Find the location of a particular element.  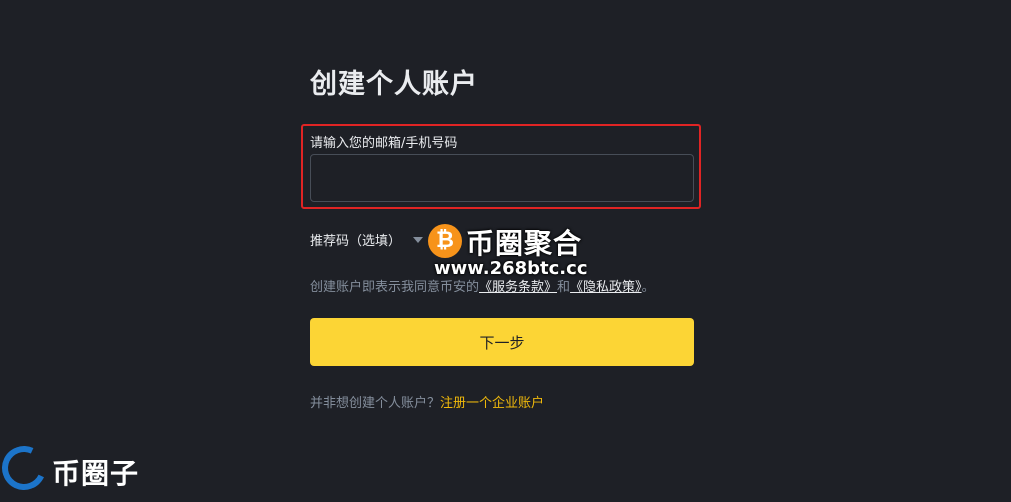

watermark-name: 币圈聚合 is located at coordinates (524, 243).